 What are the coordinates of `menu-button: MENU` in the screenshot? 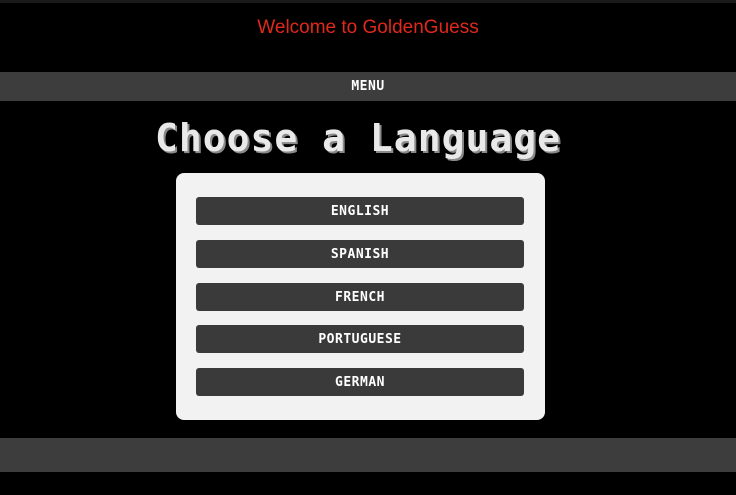 It's located at (367, 86).